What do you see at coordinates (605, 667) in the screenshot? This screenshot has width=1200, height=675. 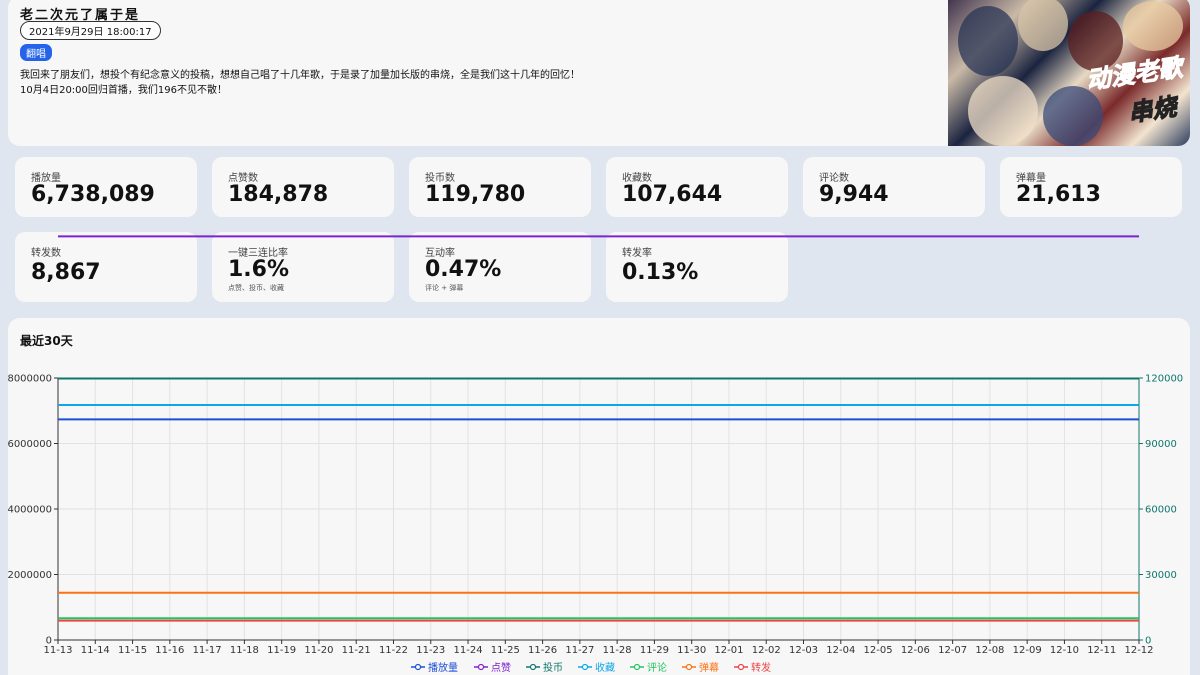 I see `legend-label: 收藏` at bounding box center [605, 667].